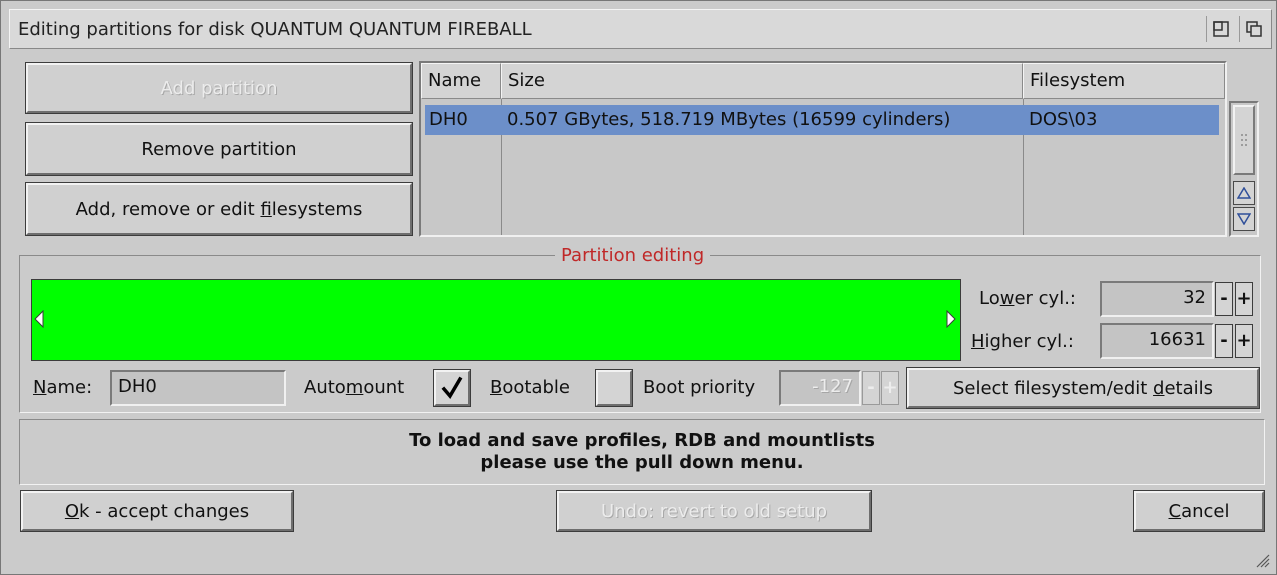  I want to click on lower-cyl-increment-button: +, so click(1244, 299).